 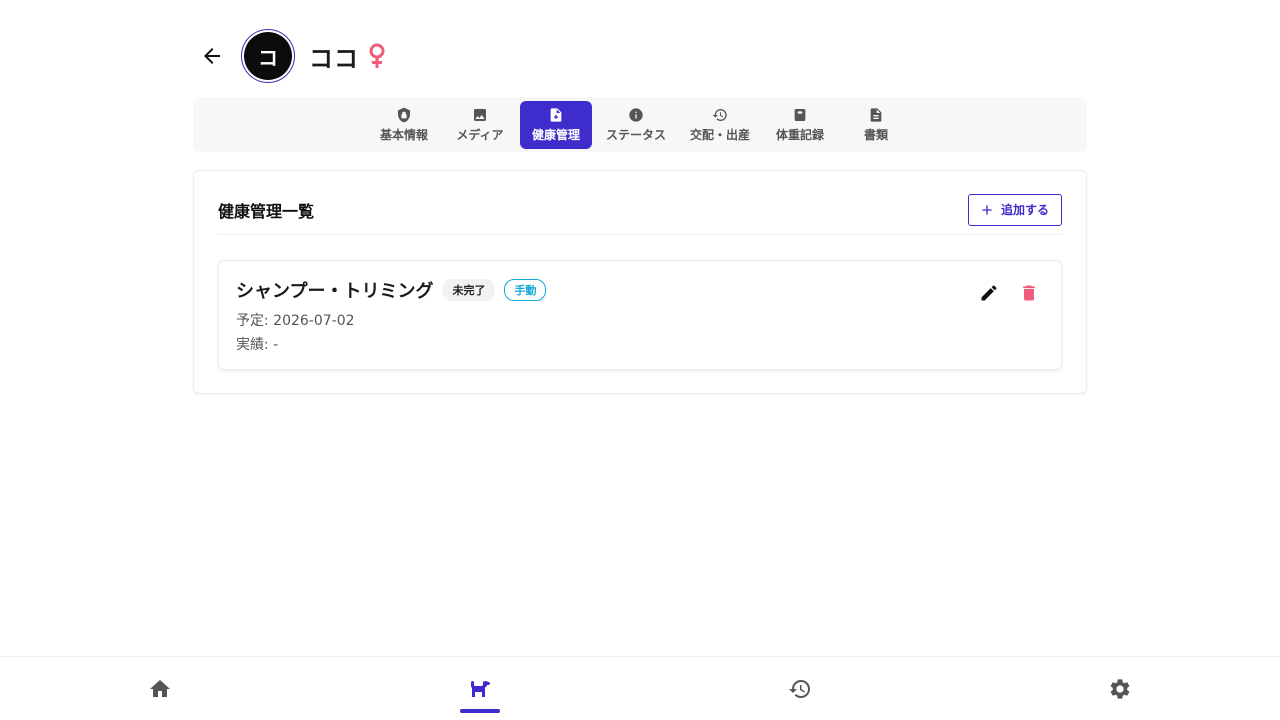 What do you see at coordinates (636, 114) in the screenshot?
I see `info-icon` at bounding box center [636, 114].